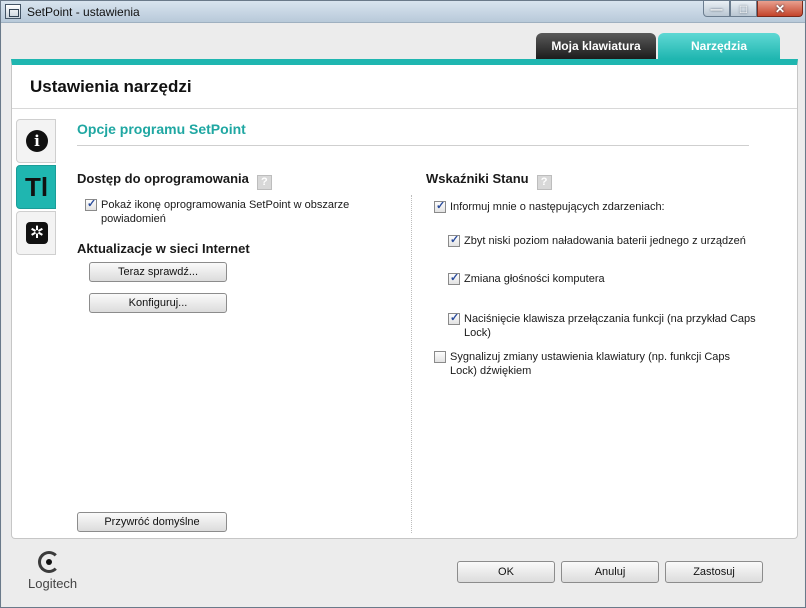  I want to click on maximize-icon: □, so click(743, 9).